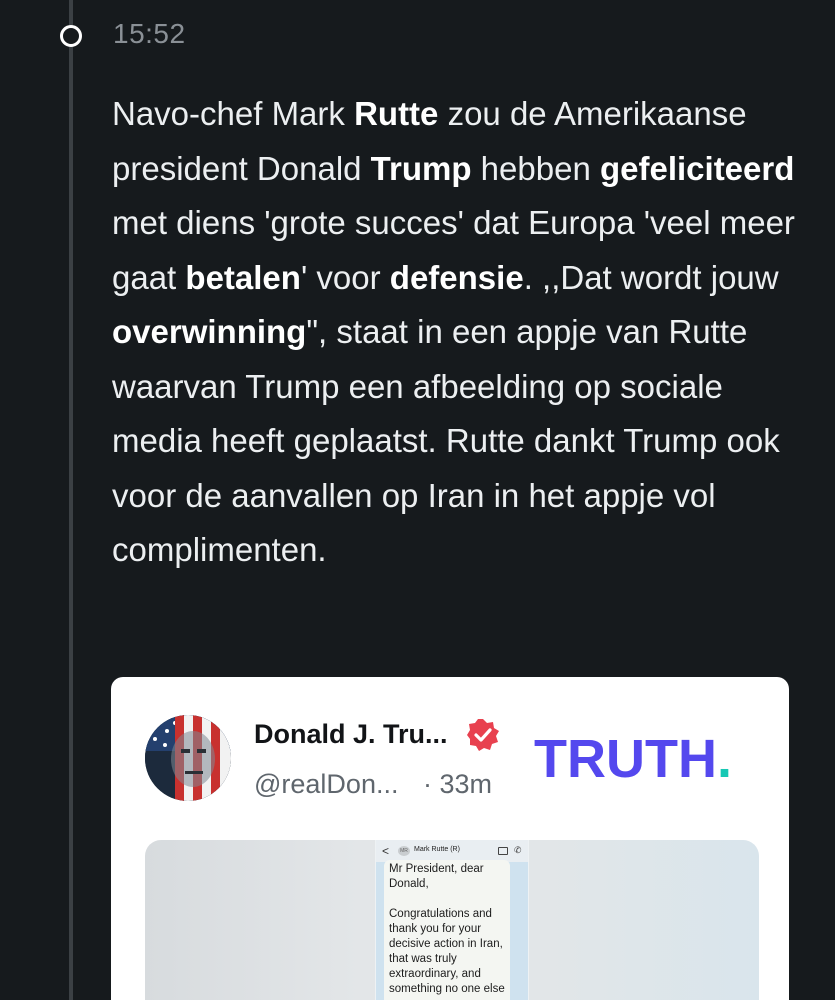 This screenshot has height=1000, width=835. I want to click on bold-keyword: defensie, so click(456, 277).